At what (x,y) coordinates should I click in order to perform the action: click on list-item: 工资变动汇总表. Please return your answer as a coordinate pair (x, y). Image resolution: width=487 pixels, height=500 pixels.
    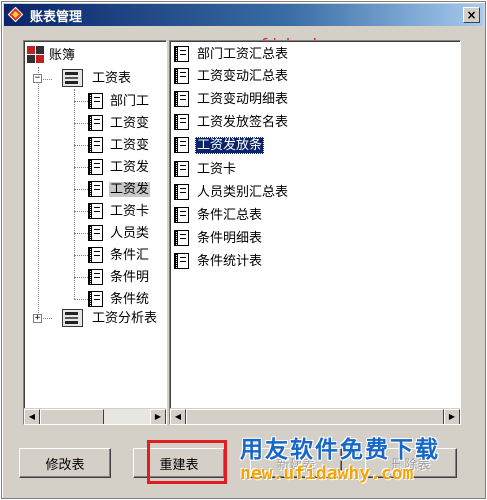
    Looking at the image, I should click on (232, 76).